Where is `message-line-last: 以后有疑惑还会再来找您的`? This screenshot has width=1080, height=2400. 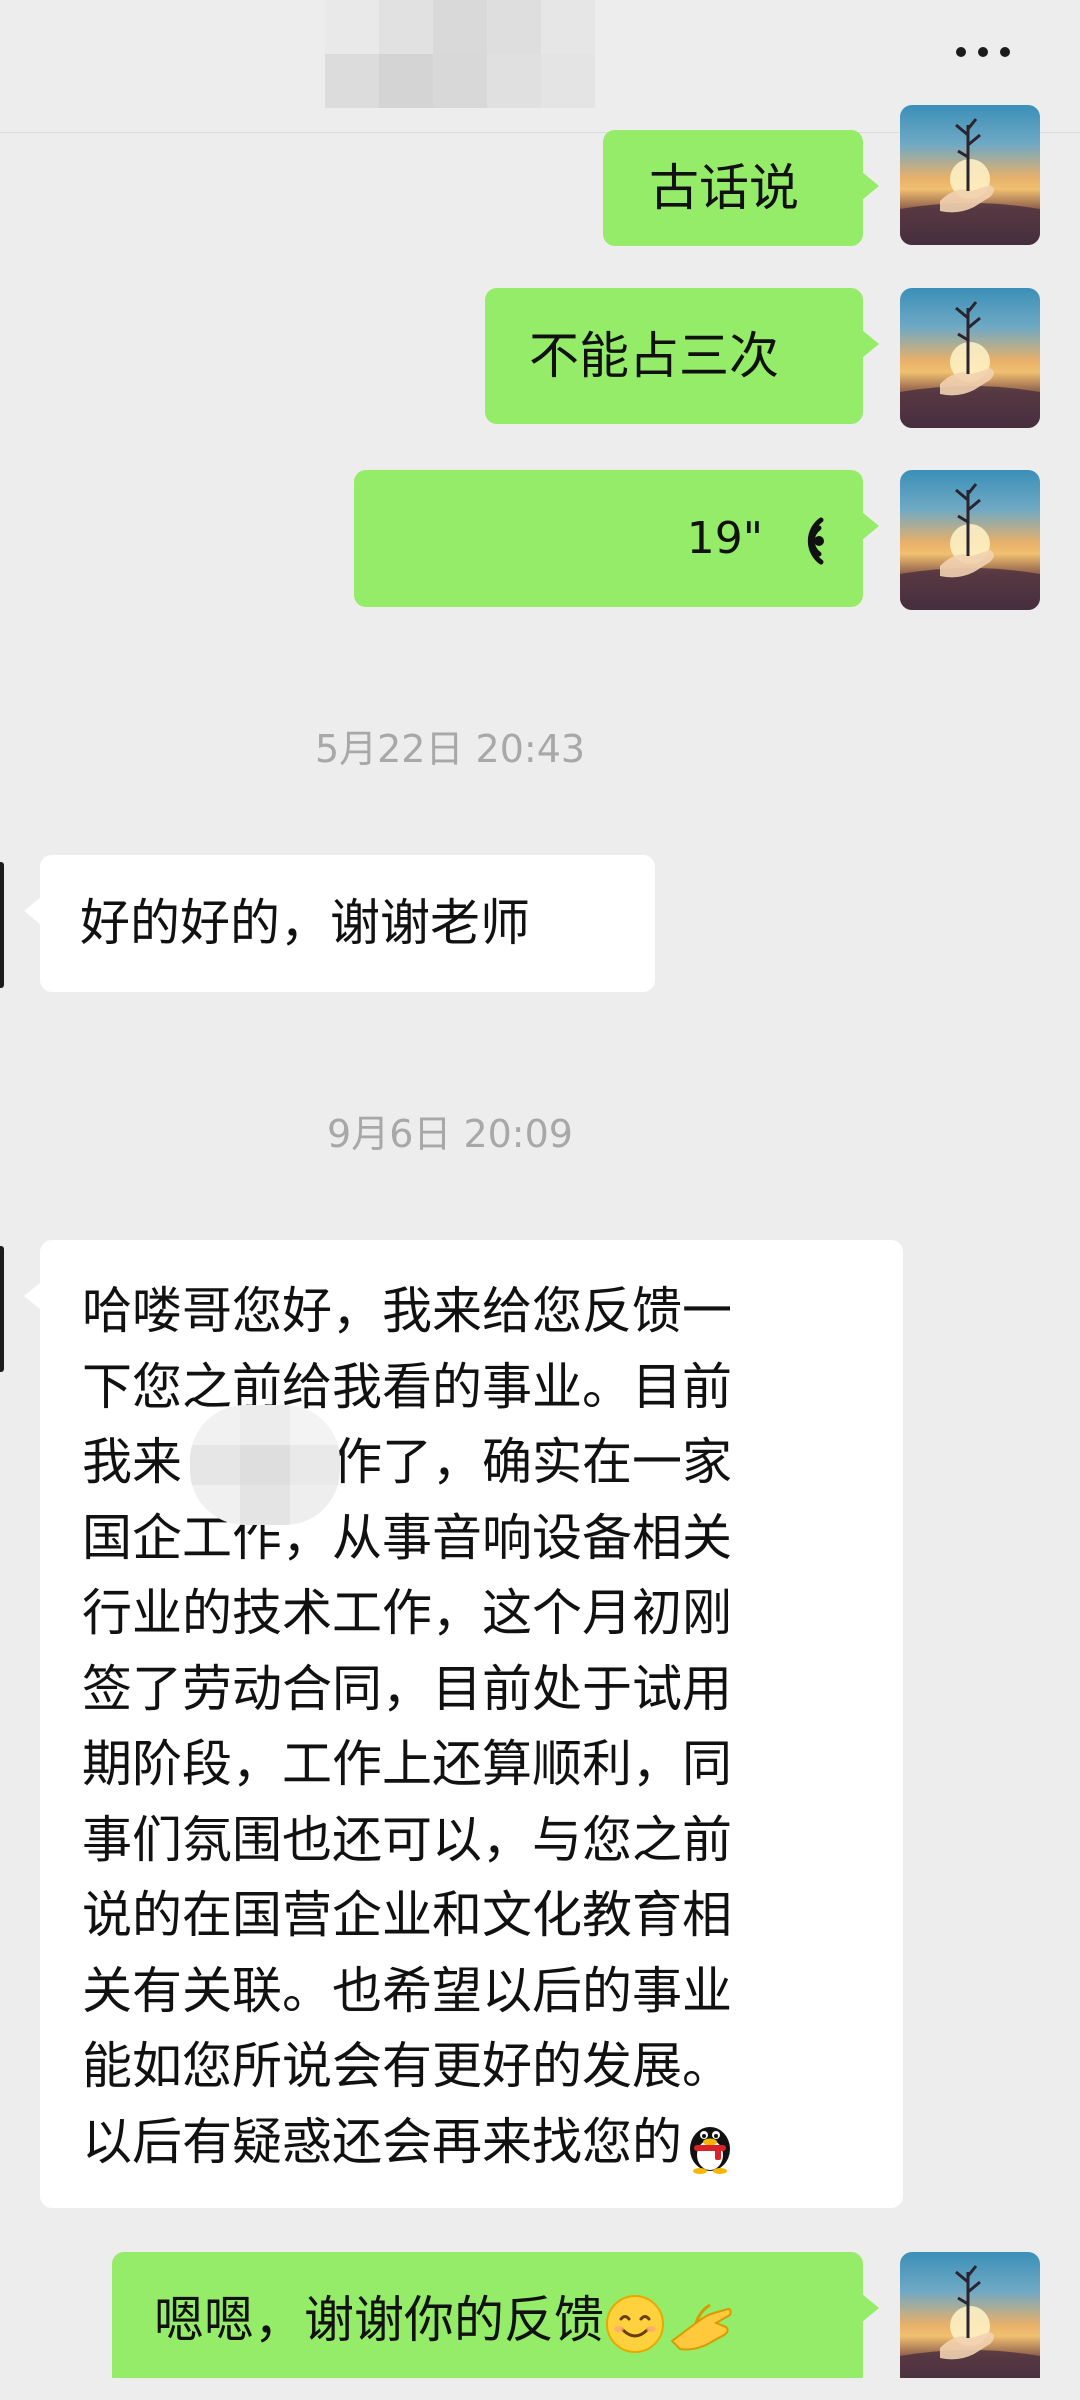 message-line-last: 以后有疑惑还会再来找您的 is located at coordinates (492, 2143).